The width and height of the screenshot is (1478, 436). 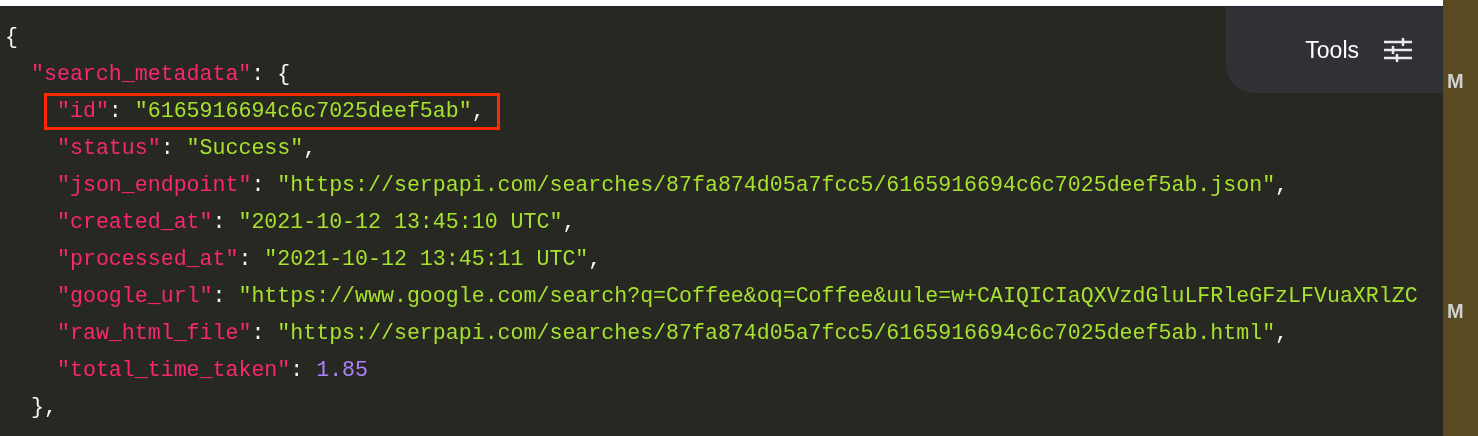 I want to click on json-key: "total_time_taken", so click(x=174, y=370).